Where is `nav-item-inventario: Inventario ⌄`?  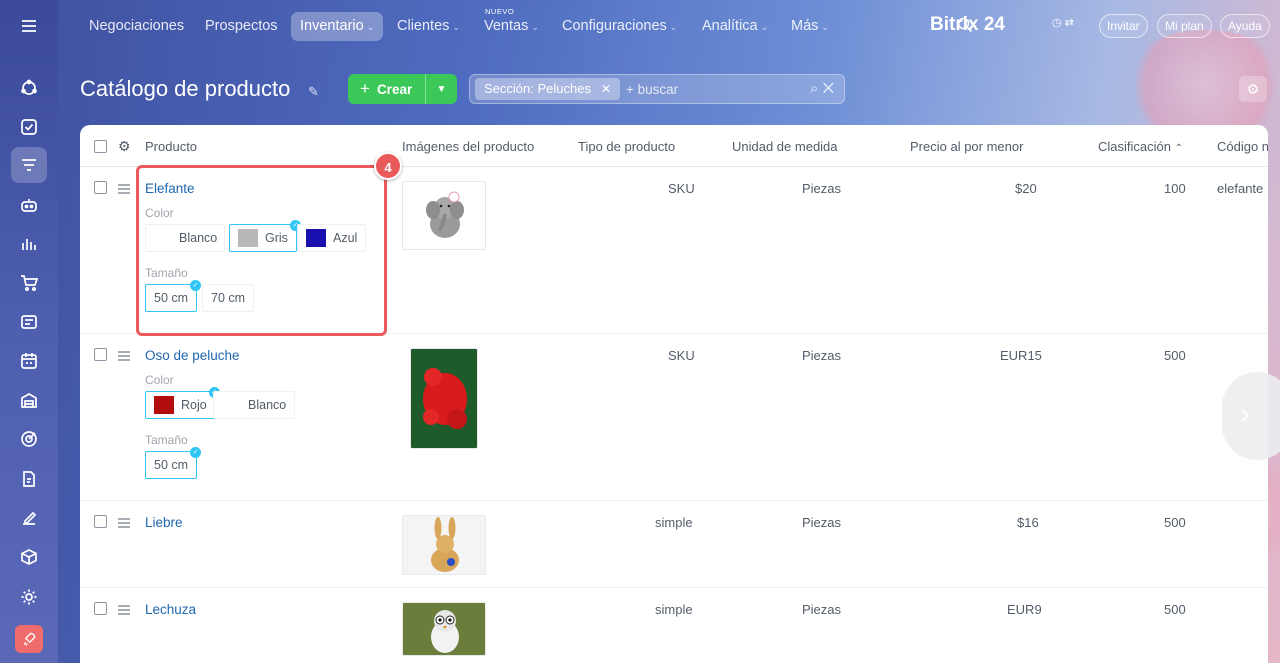 nav-item-inventario: Inventario ⌄ is located at coordinates (337, 26).